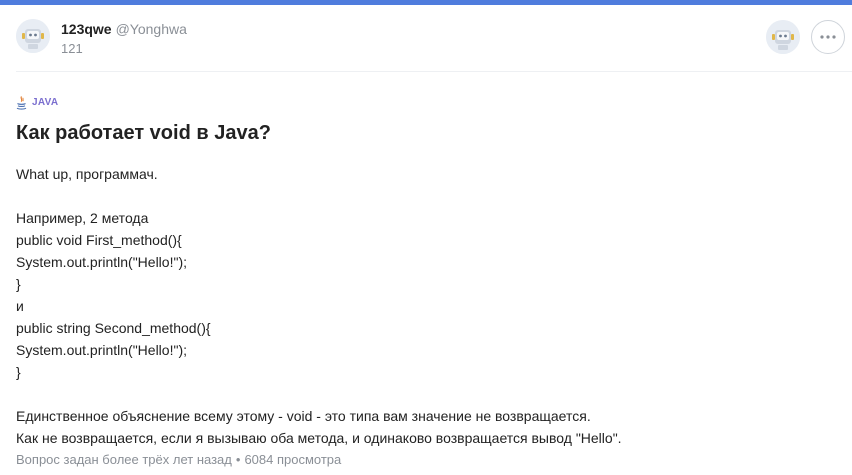 This screenshot has height=475, width=852. Describe the element at coordinates (20, 306) in the screenshot. I see `question-body-line: и` at that location.